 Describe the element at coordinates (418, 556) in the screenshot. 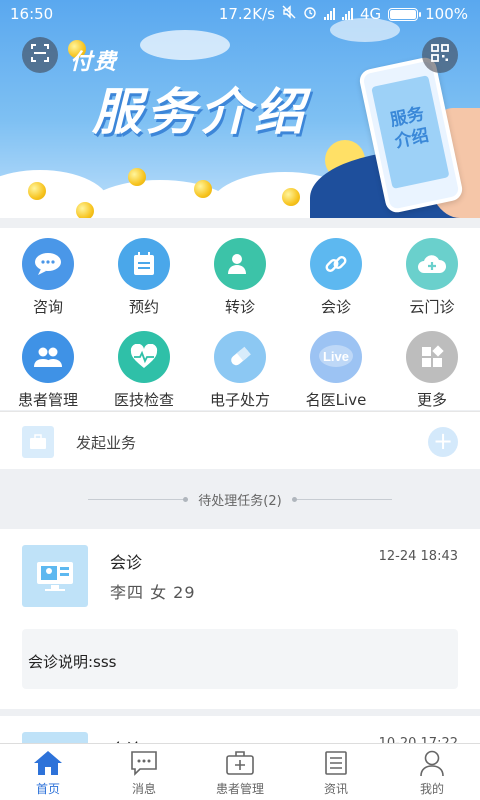

I see `task-time: 12-24 18:43` at that location.